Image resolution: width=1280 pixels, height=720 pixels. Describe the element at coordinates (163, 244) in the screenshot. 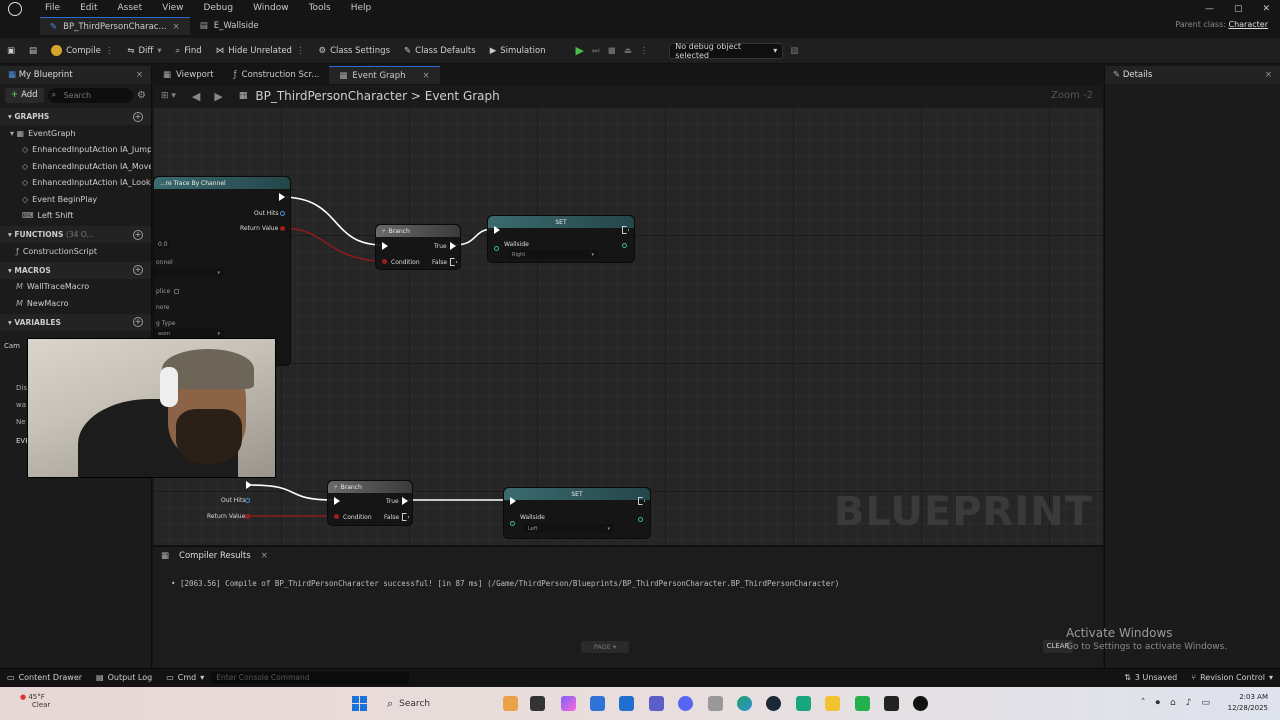

I see `input-fragment: 0.0` at that location.